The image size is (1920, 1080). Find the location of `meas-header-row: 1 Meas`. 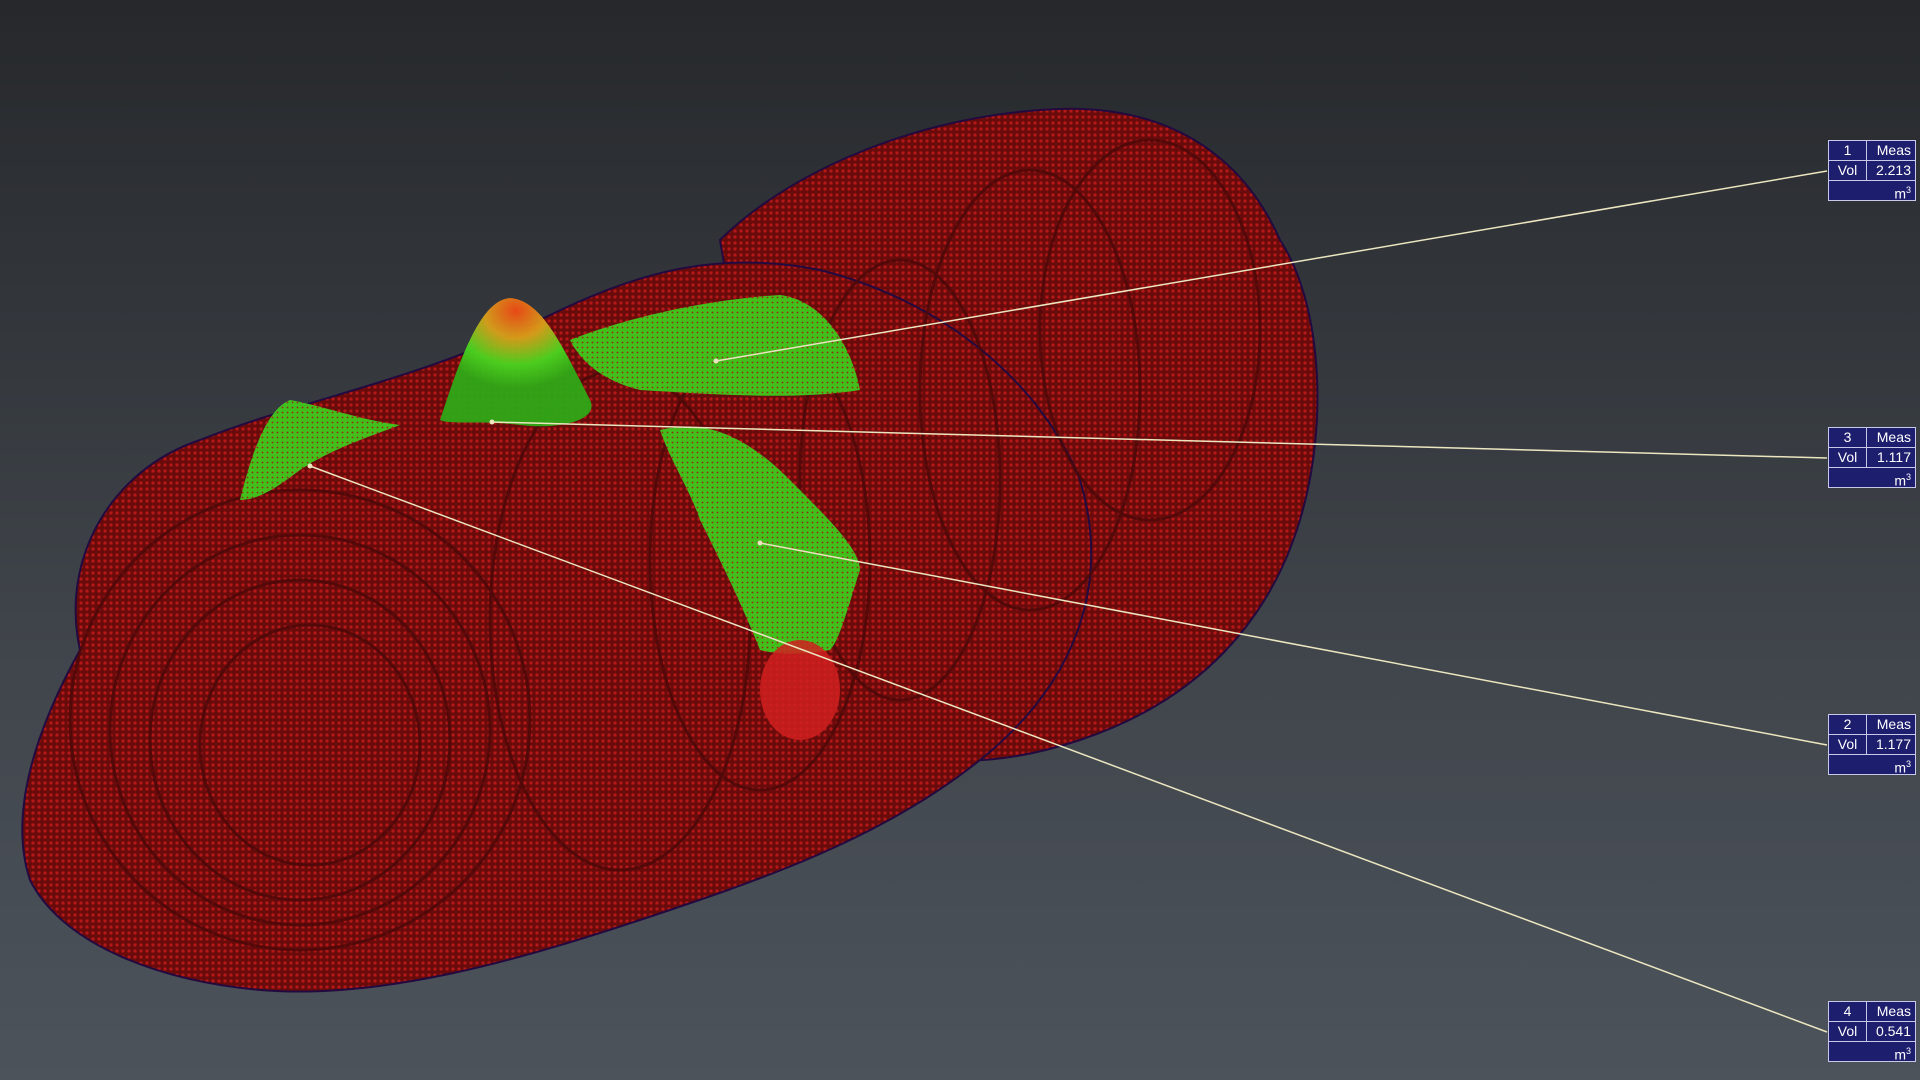

meas-header-row: 1 Meas is located at coordinates (1872, 151).